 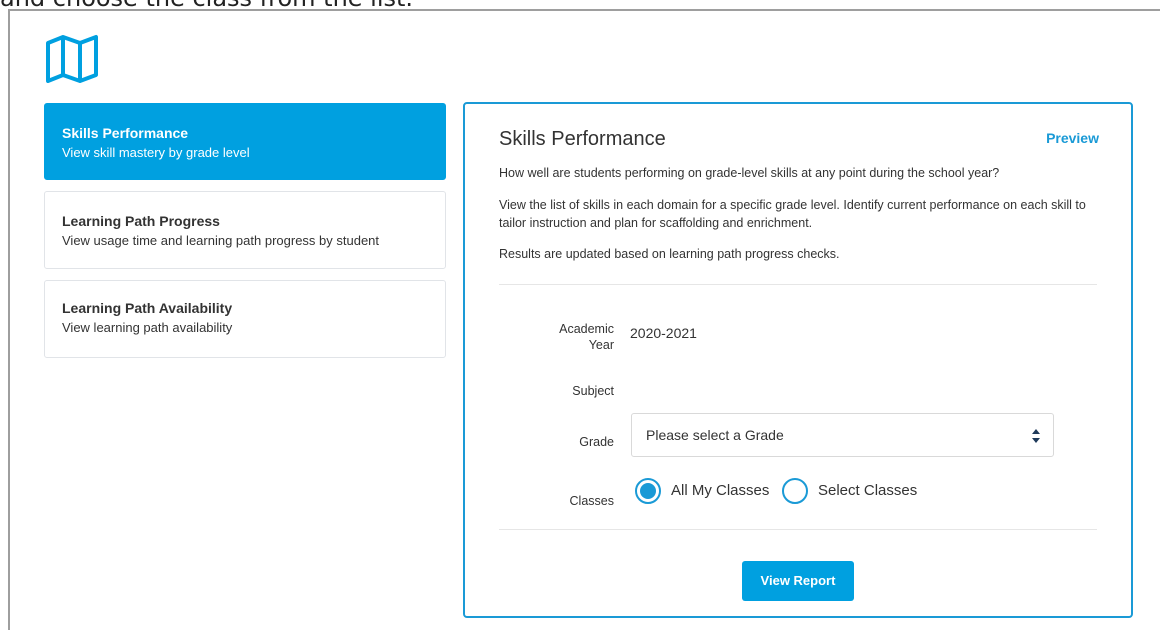 What do you see at coordinates (868, 490) in the screenshot?
I see `radio-label: Select Classes` at bounding box center [868, 490].